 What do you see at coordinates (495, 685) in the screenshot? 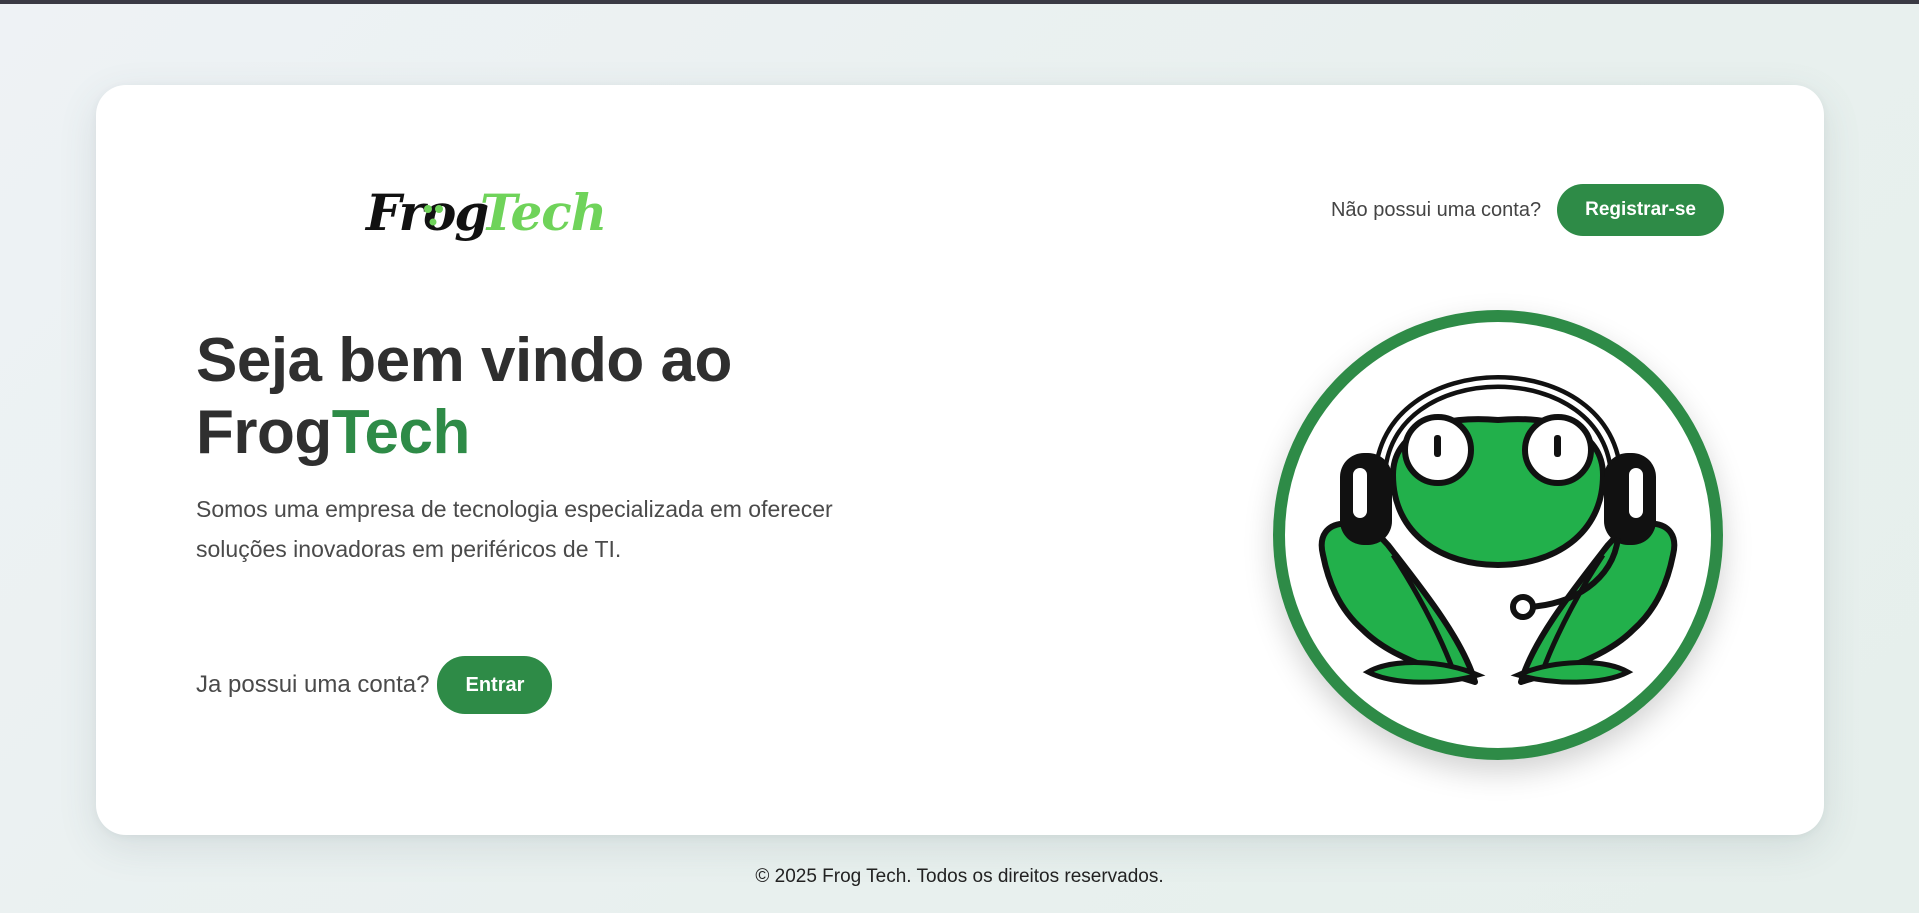
I see `login-button: Entrar` at bounding box center [495, 685].